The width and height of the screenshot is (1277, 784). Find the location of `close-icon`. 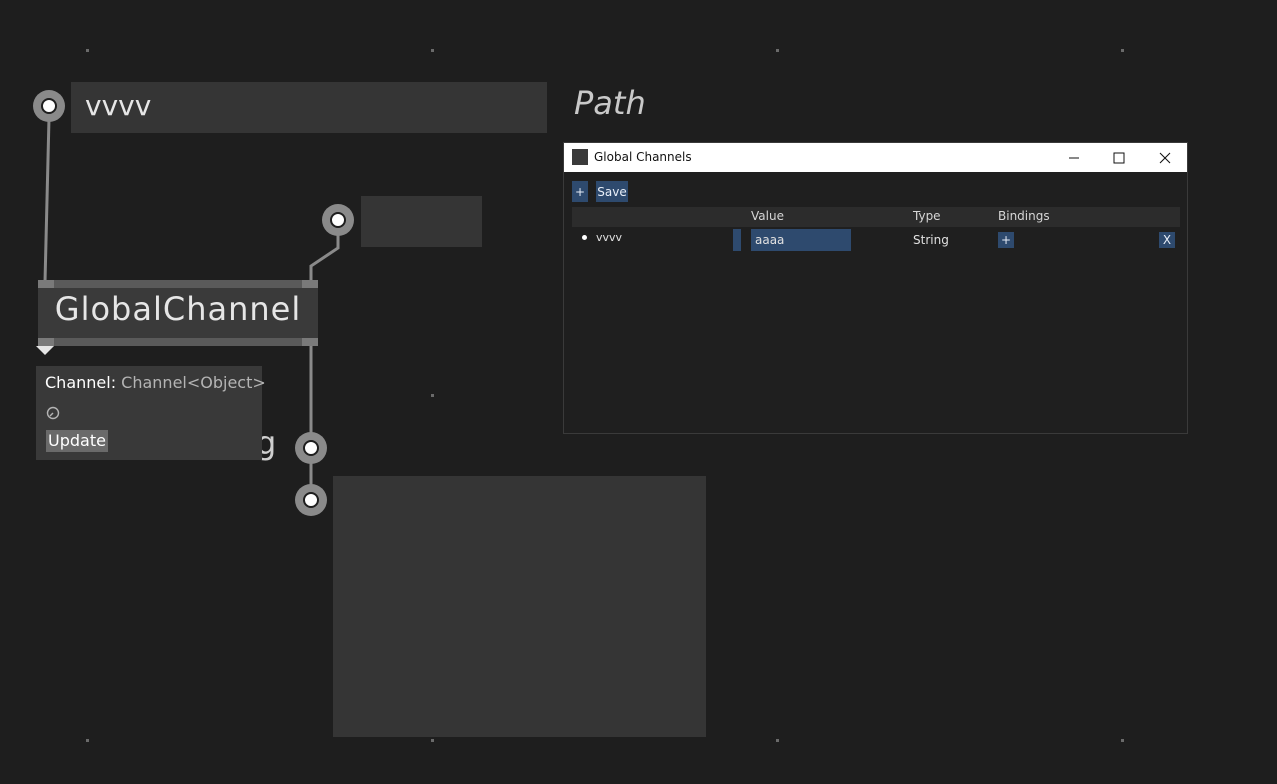

close-icon is located at coordinates (1165, 158).